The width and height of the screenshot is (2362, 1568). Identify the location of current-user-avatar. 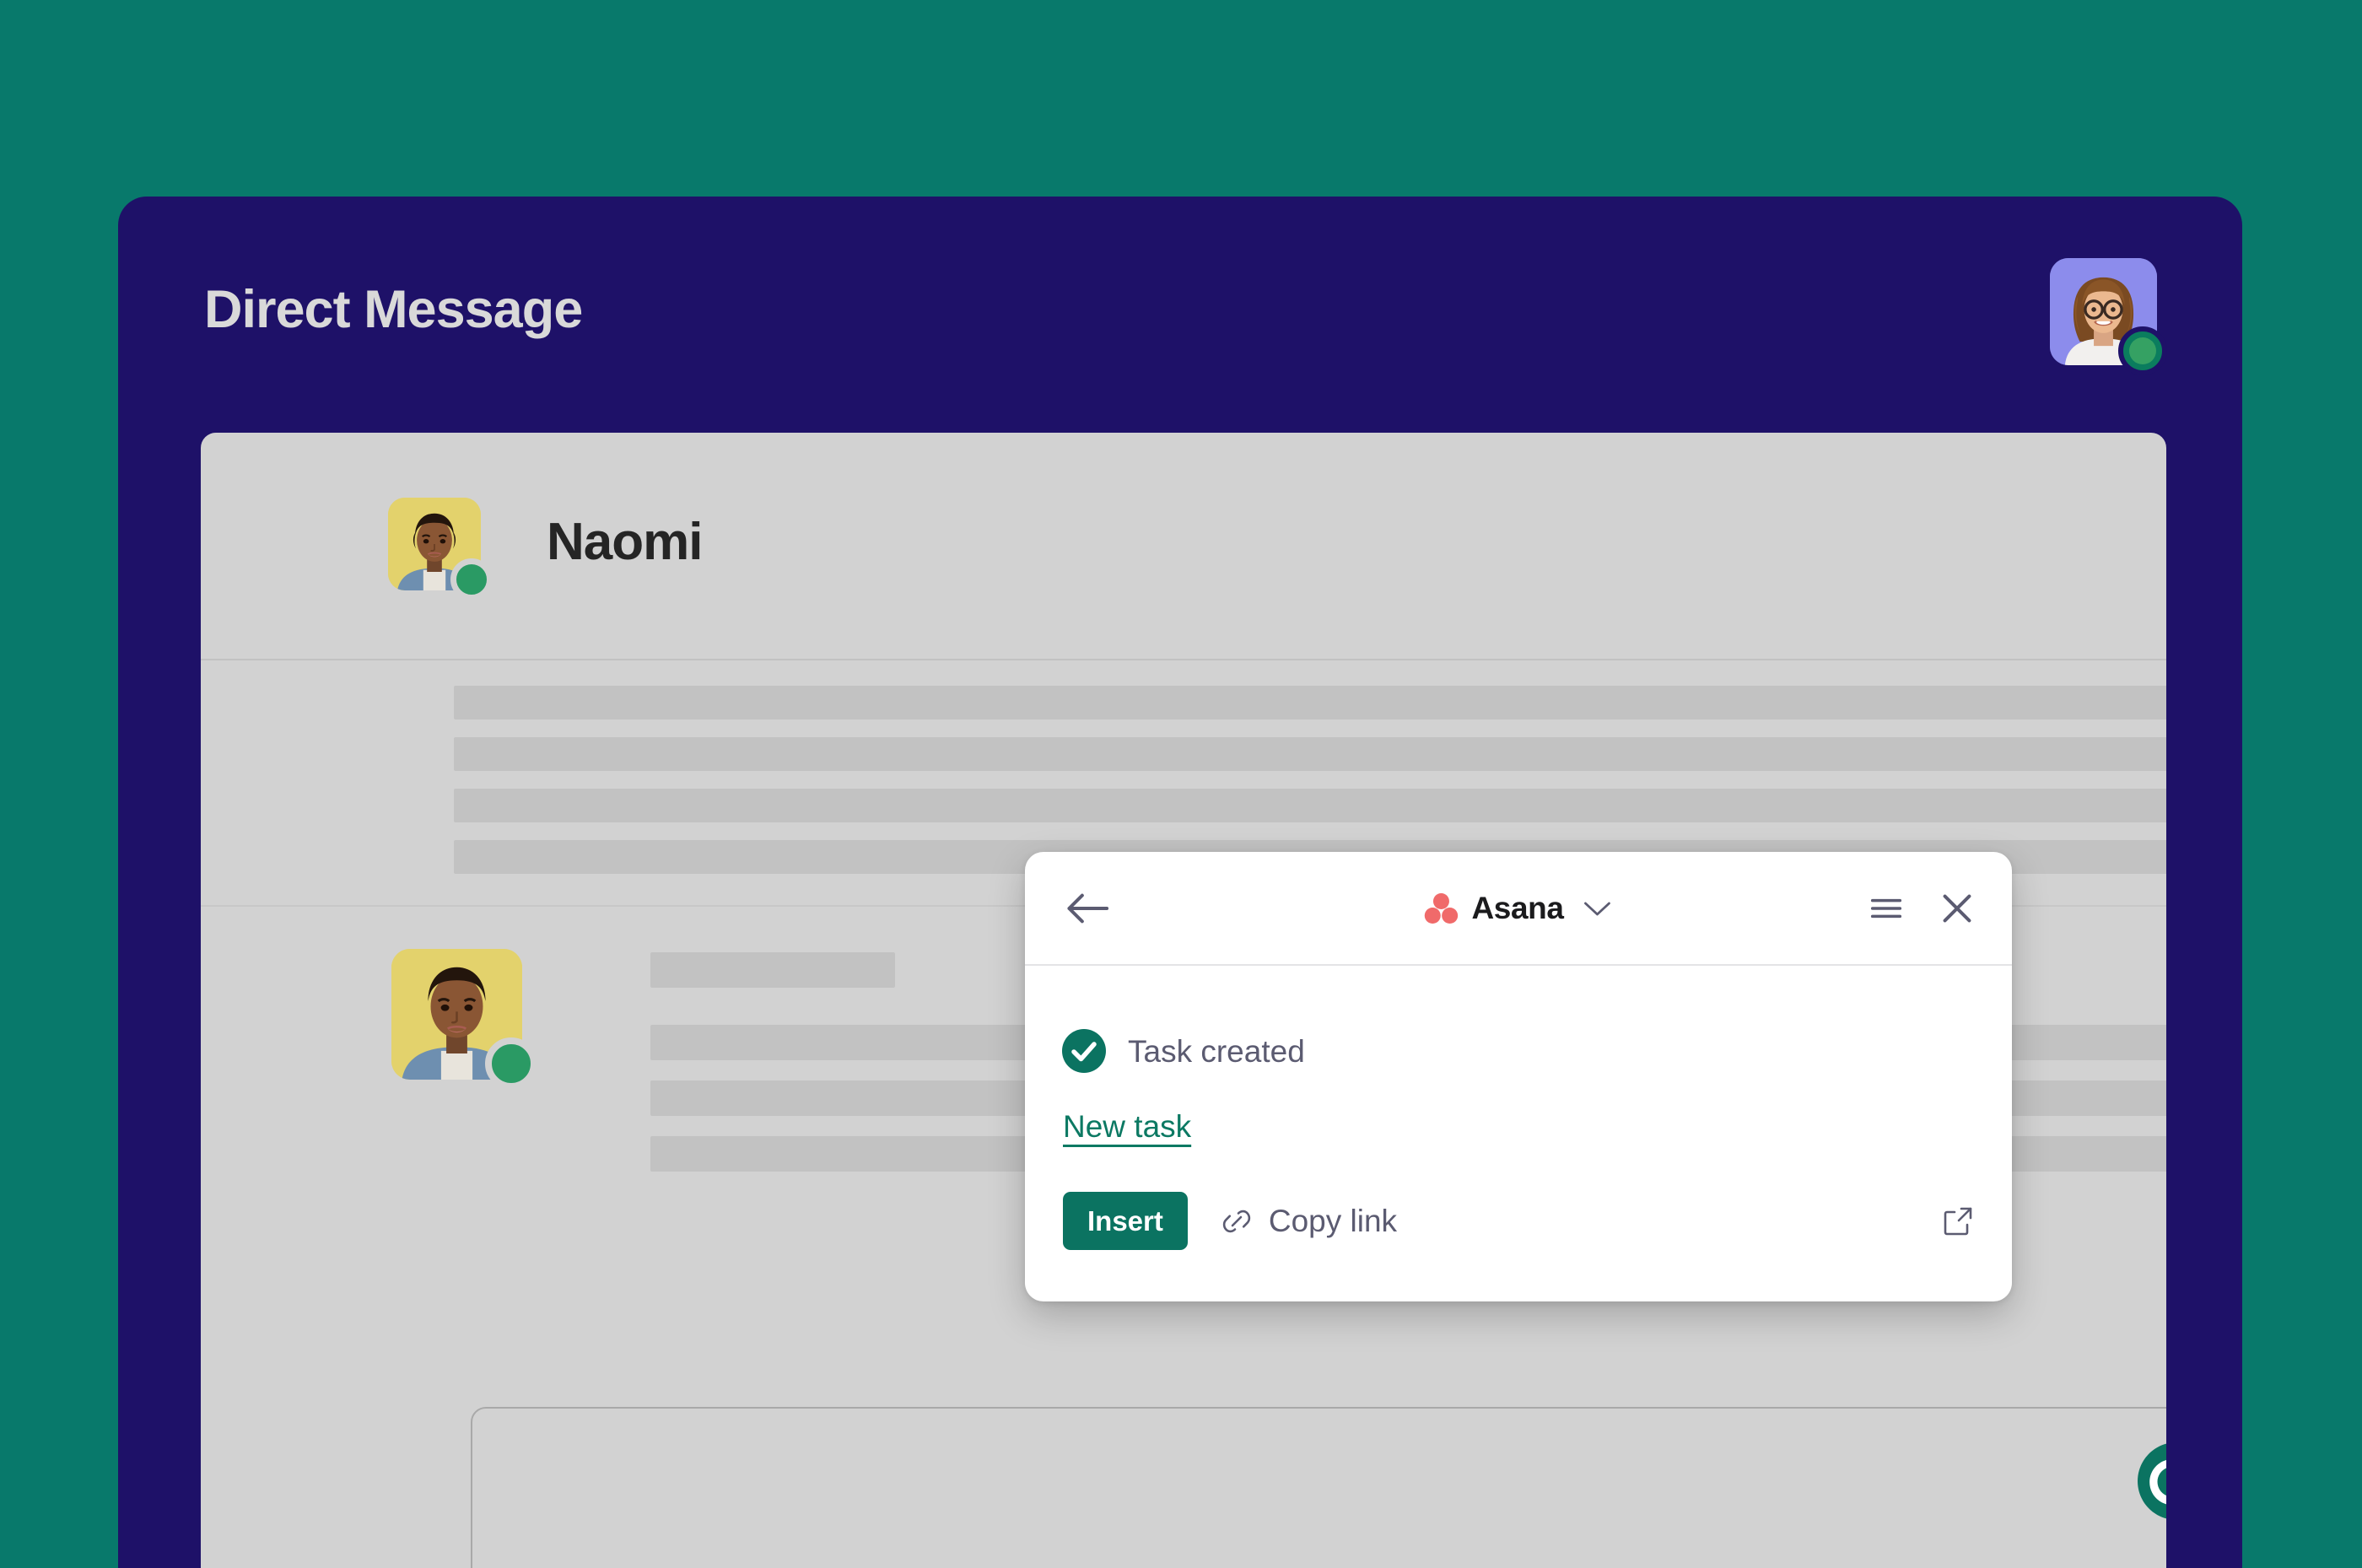
(2108, 316).